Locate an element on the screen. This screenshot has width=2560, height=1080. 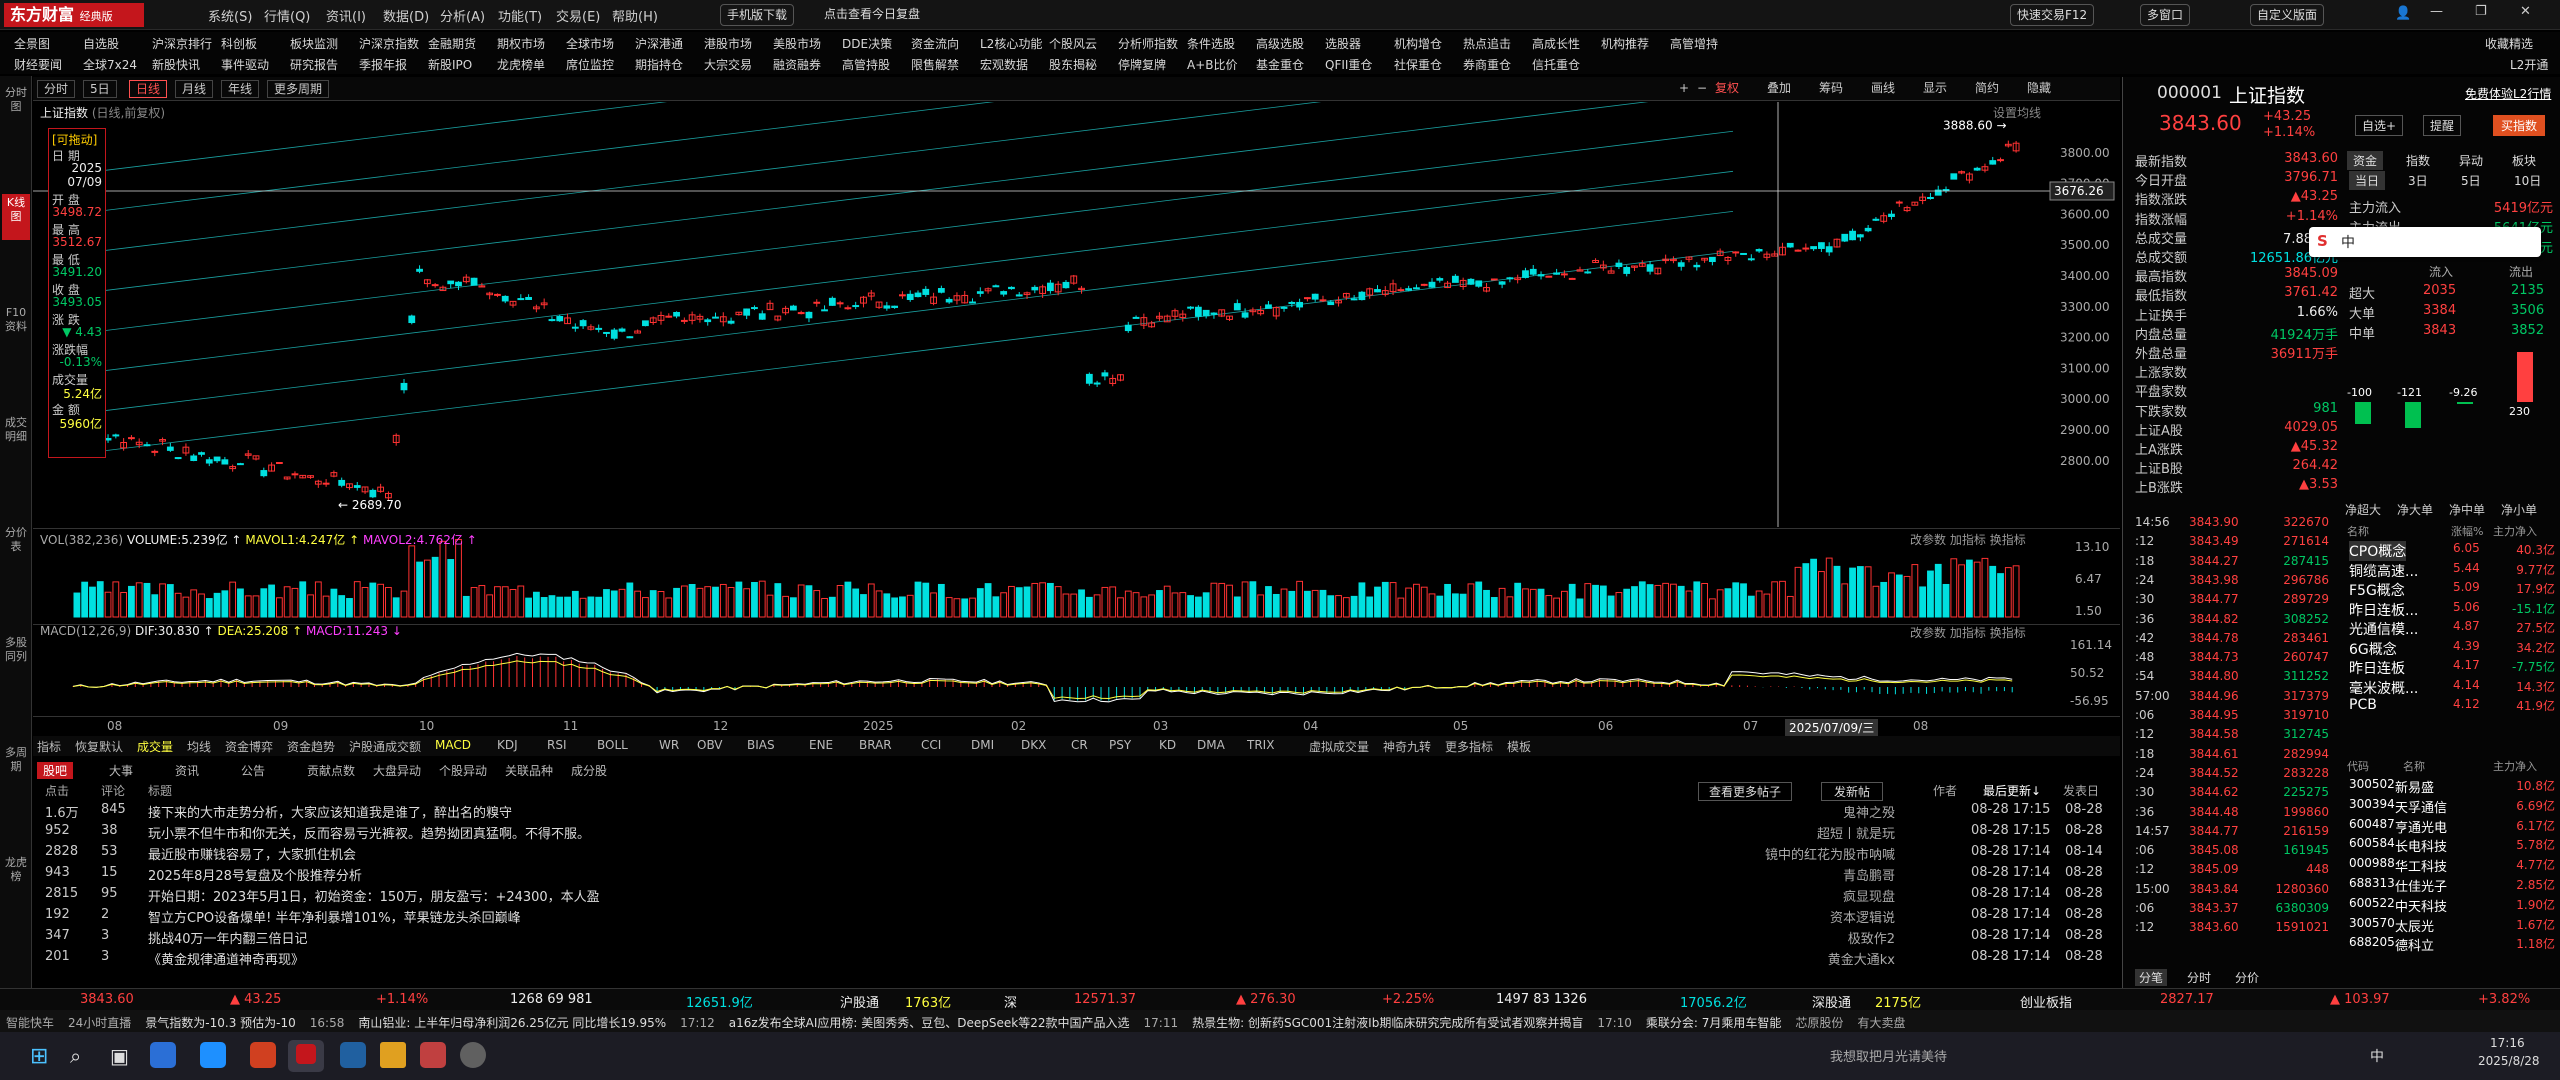
stock-code-cell: 300502 is located at coordinates (2372, 784).